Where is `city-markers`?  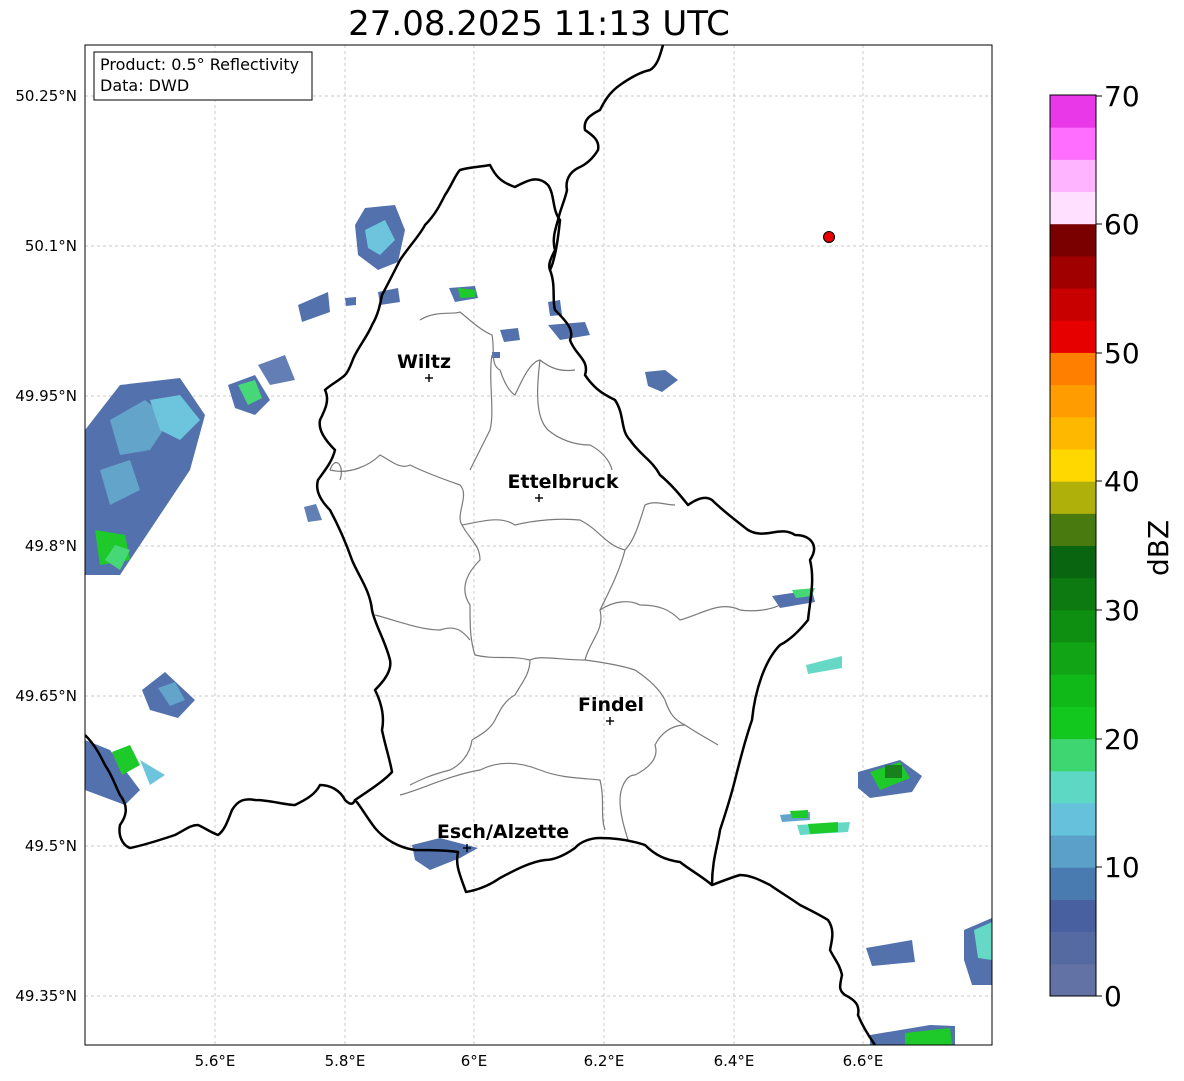 city-markers is located at coordinates (519, 613).